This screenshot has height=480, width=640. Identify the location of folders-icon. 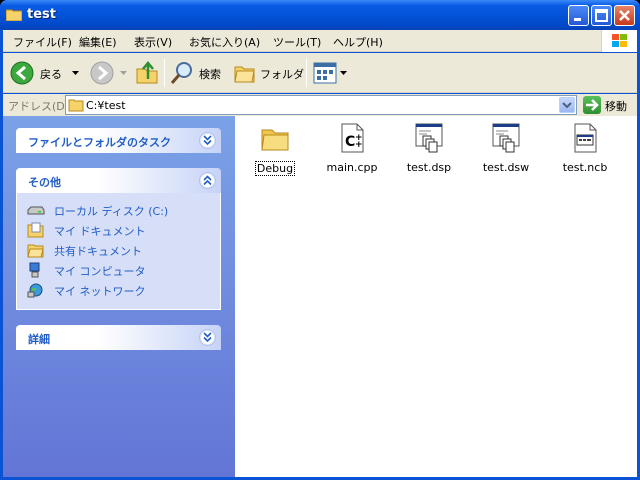
(244, 74).